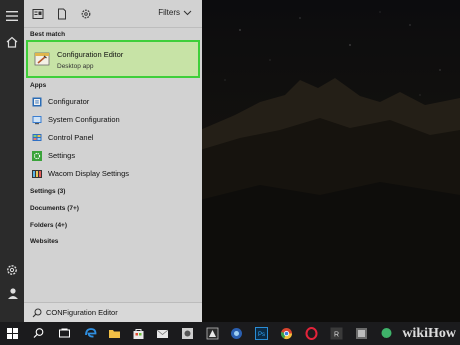 This screenshot has width=460, height=345. What do you see at coordinates (38, 85) in the screenshot?
I see `section-apps: Apps` at bounding box center [38, 85].